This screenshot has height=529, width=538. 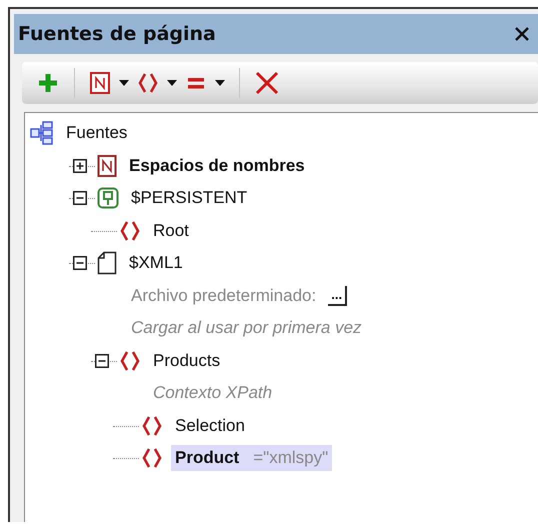 What do you see at coordinates (223, 296) in the screenshot?
I see `setting-label: Archivo predeterminado:` at bounding box center [223, 296].